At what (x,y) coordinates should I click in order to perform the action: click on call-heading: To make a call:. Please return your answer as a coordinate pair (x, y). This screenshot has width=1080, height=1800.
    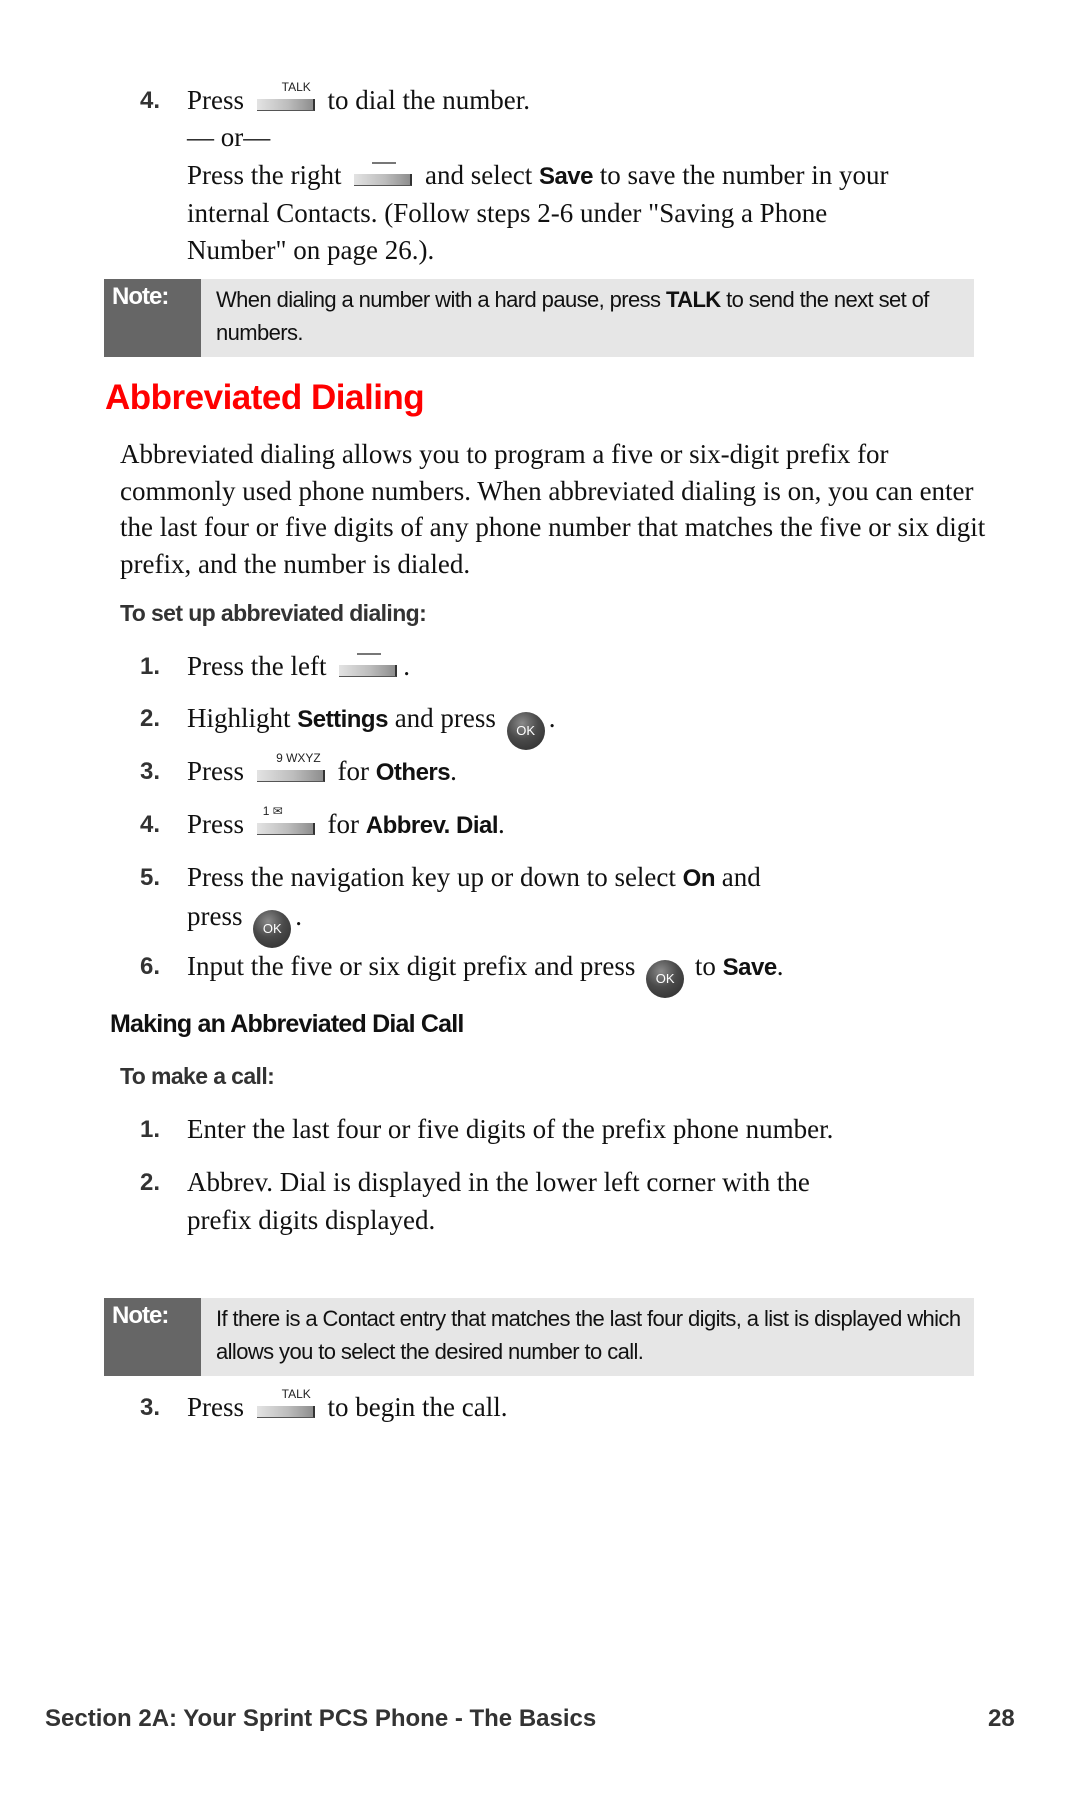
    Looking at the image, I should click on (197, 1076).